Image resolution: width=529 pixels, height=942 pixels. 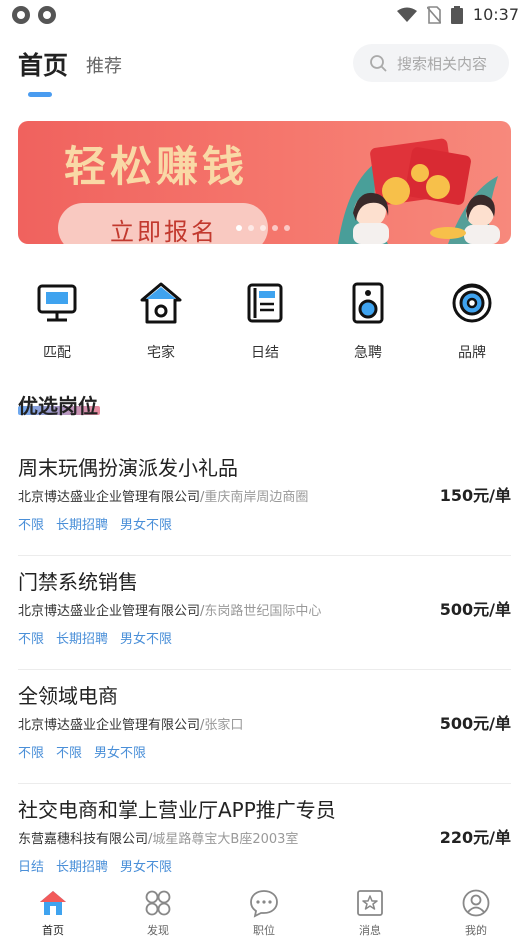 I want to click on category-label: 宅家, so click(x=161, y=353).